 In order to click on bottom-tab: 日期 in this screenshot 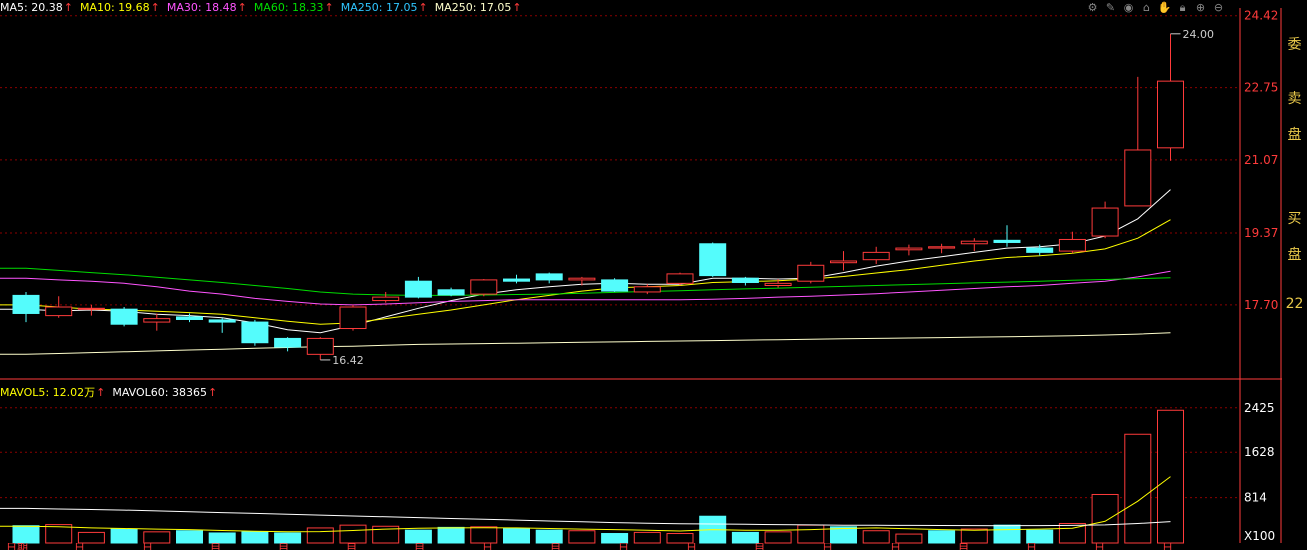, I will do `click(17, 546)`.